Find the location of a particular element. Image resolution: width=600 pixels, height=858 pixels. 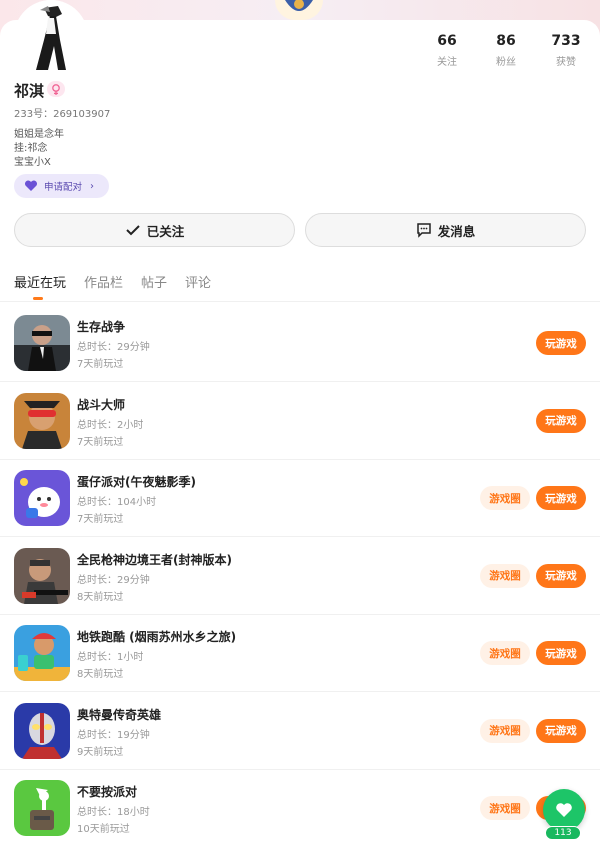

game-playtime: 总时长：18小时 is located at coordinates (113, 812).